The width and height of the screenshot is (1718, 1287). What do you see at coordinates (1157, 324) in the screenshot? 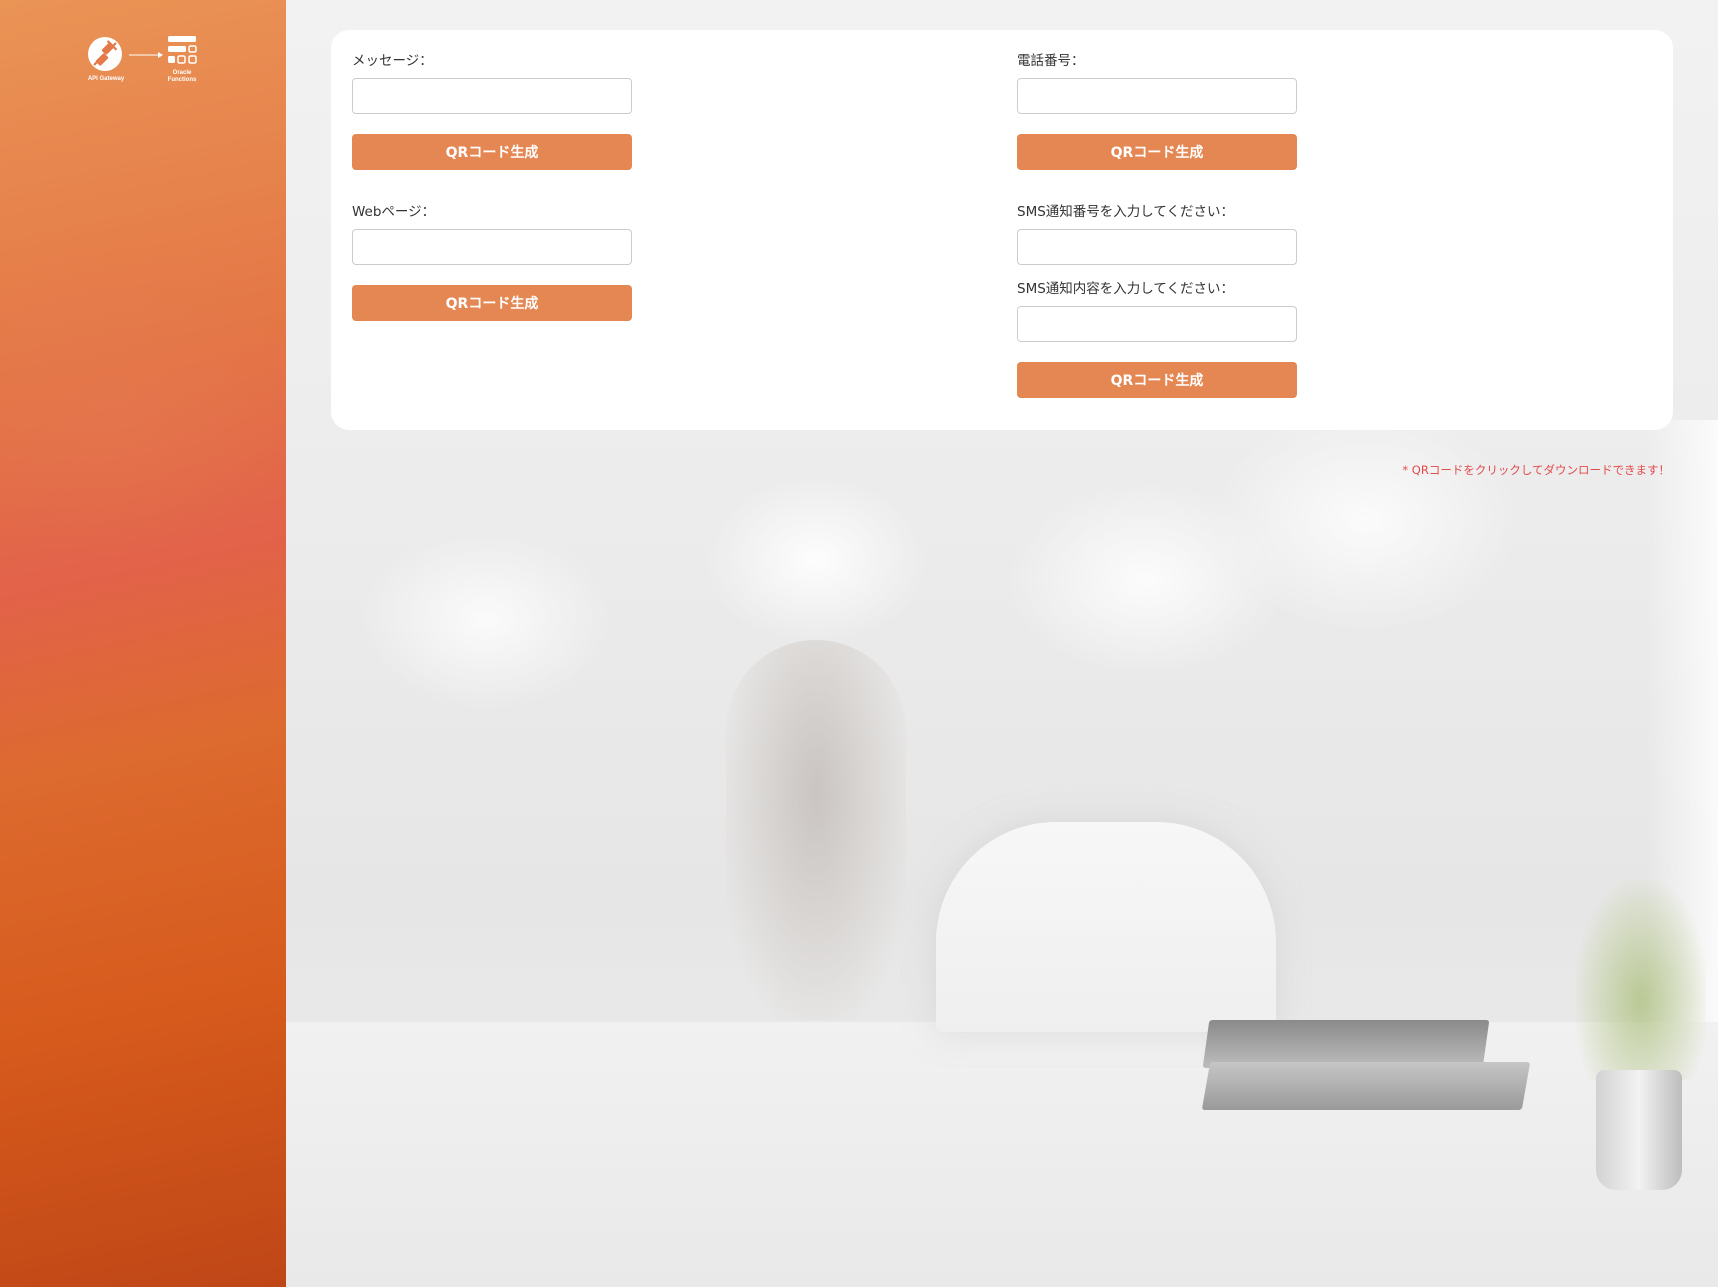
I see `sms-content-input` at bounding box center [1157, 324].